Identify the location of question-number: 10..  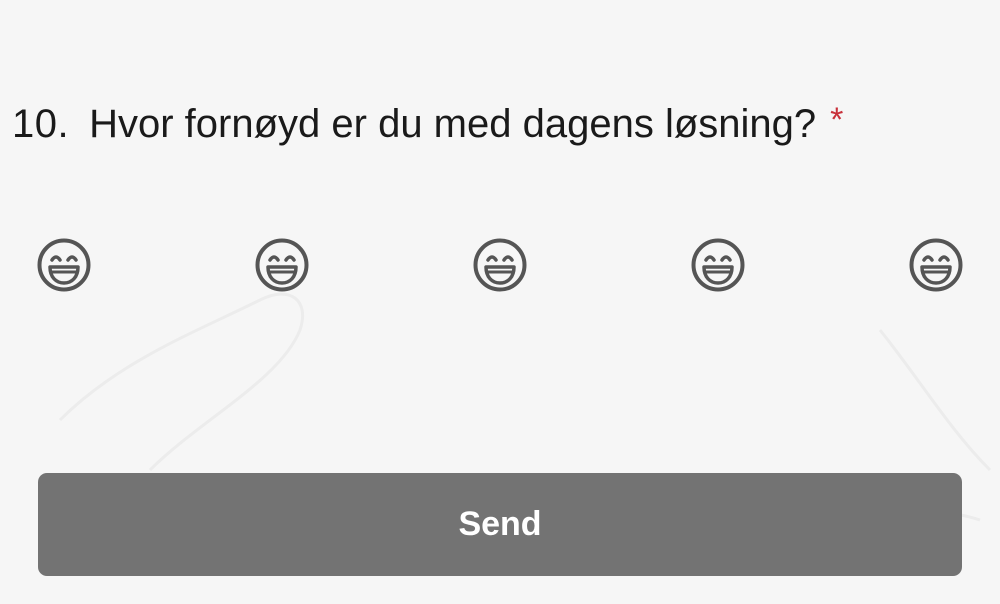
(41, 124).